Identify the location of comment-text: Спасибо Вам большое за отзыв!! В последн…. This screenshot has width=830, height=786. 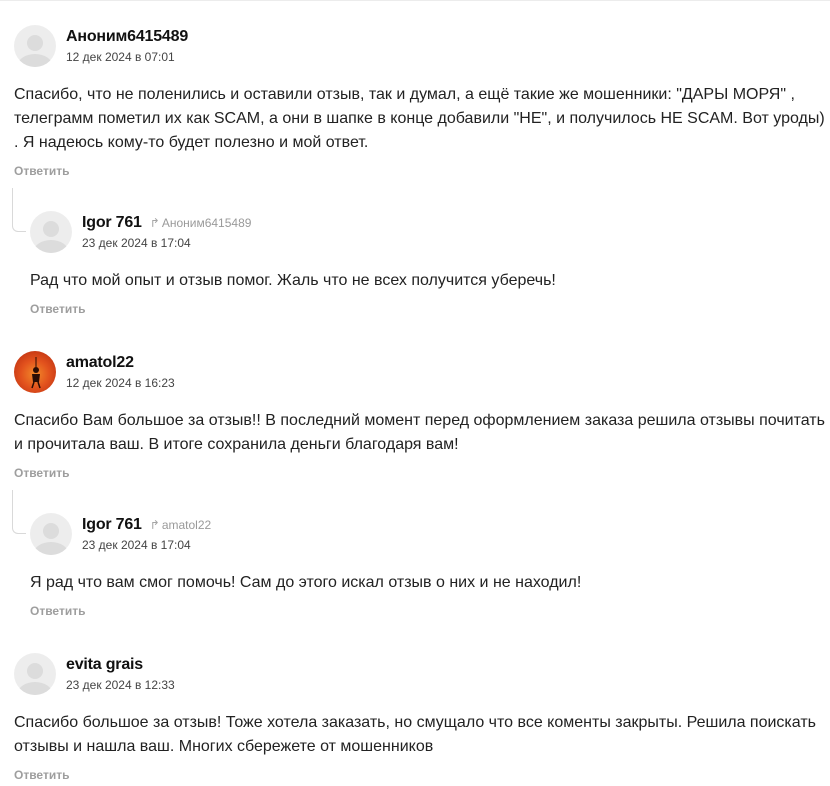
(419, 432).